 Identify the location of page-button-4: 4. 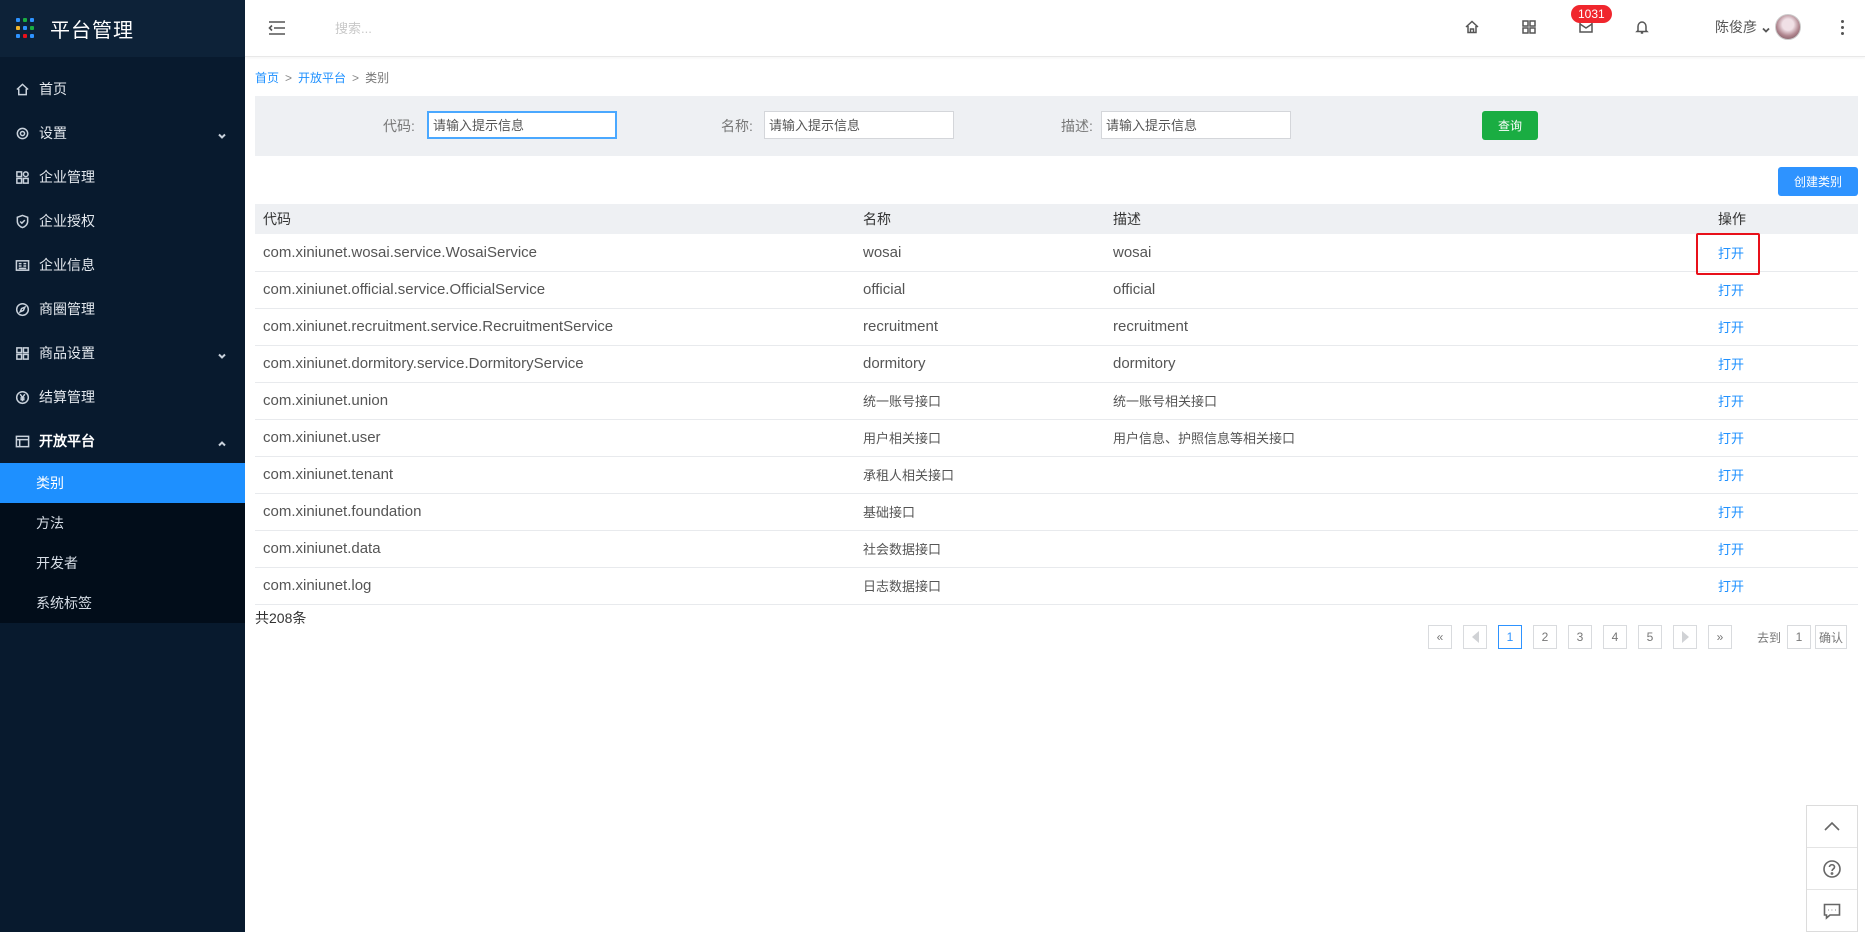
(1615, 637).